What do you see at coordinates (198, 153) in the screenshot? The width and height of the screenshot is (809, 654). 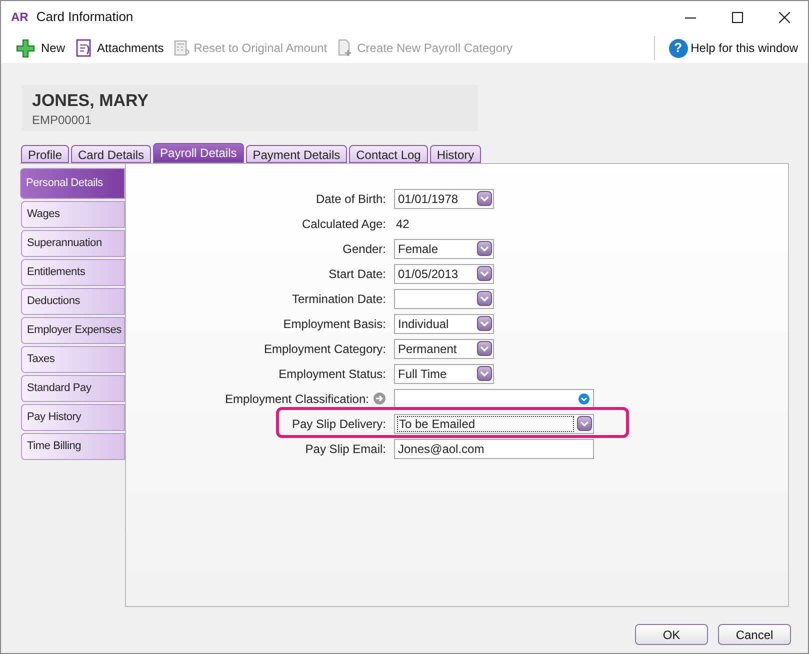 I see `tab: Payroll Details` at bounding box center [198, 153].